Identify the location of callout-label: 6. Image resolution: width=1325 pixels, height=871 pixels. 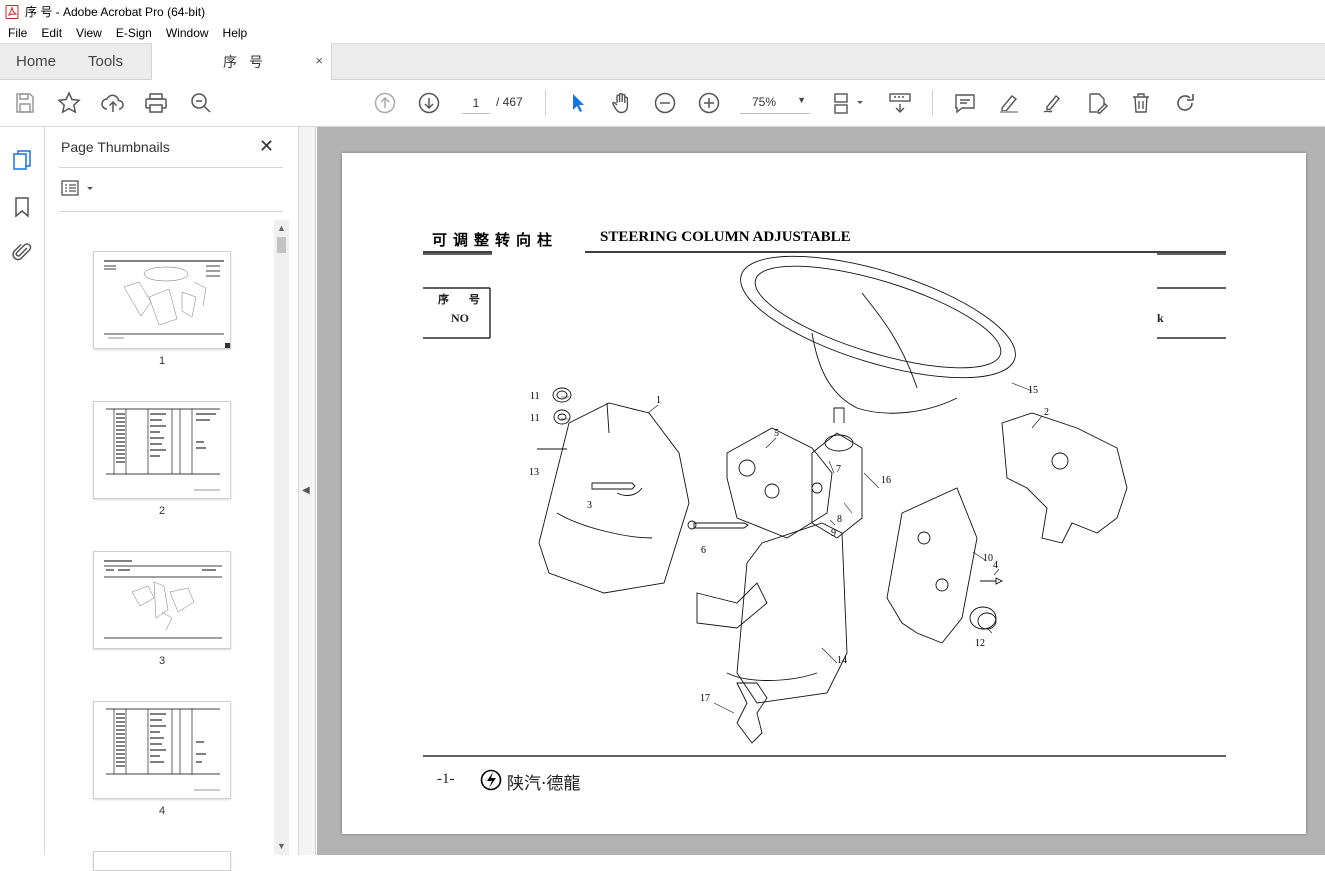
(703, 550).